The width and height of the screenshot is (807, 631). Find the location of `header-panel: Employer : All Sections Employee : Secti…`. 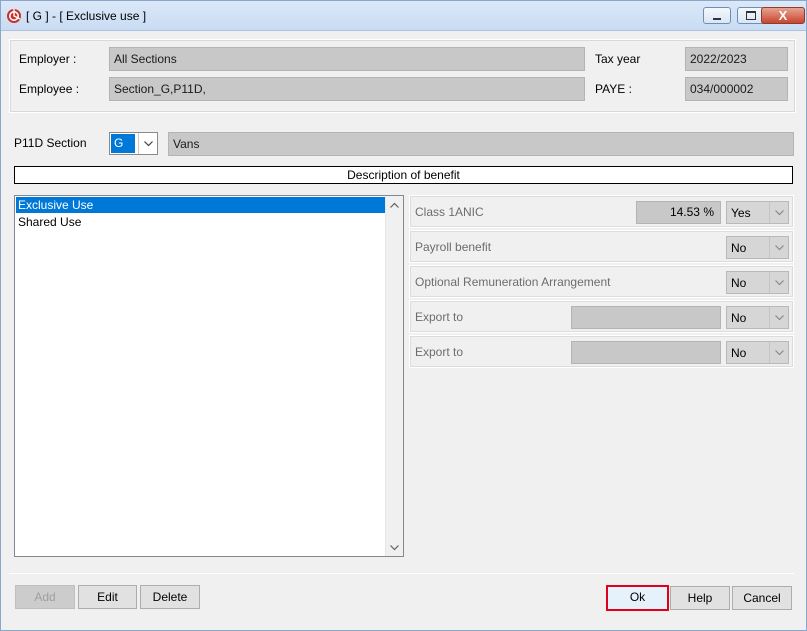

header-panel: Employer : All Sections Employee : Secti… is located at coordinates (402, 76).